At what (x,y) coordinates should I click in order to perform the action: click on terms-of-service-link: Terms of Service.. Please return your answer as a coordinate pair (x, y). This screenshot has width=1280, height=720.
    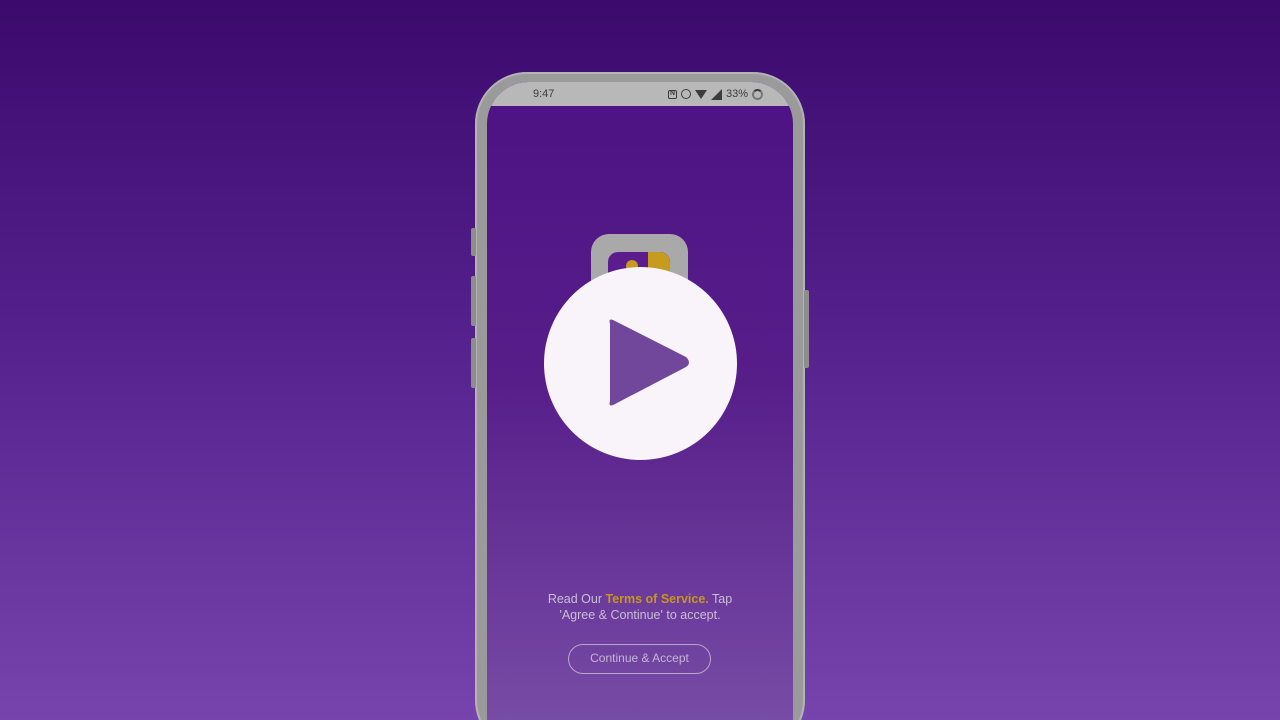
    Looking at the image, I should click on (656, 599).